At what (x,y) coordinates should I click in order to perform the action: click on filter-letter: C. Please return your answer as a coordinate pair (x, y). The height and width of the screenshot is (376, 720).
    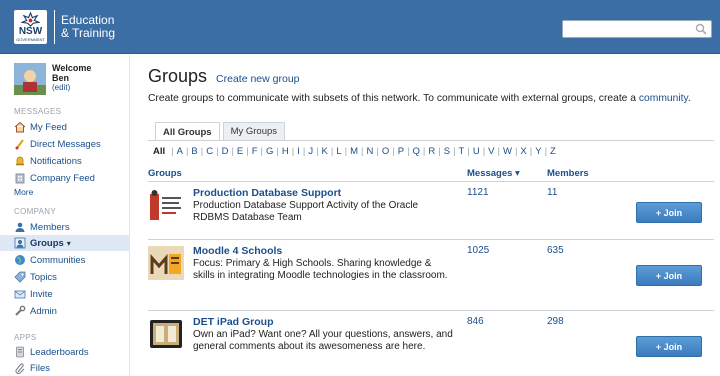
    Looking at the image, I should click on (209, 151).